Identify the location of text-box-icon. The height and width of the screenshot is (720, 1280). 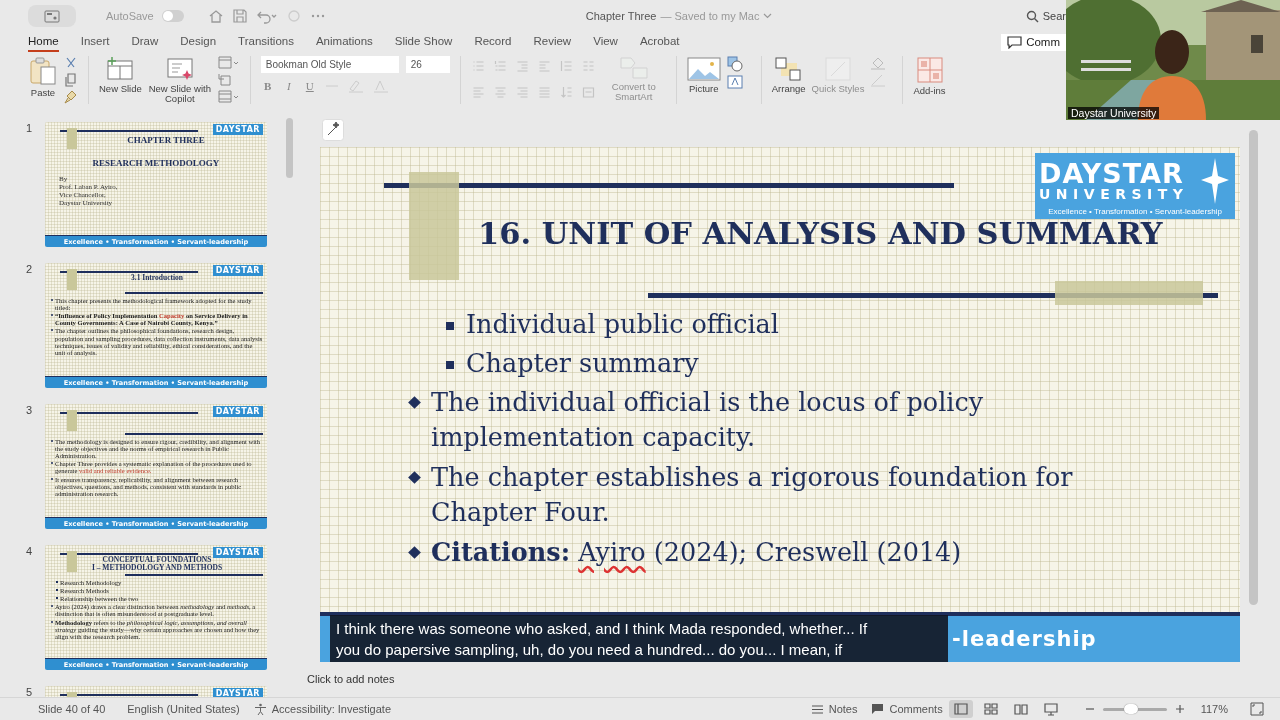
(734, 82).